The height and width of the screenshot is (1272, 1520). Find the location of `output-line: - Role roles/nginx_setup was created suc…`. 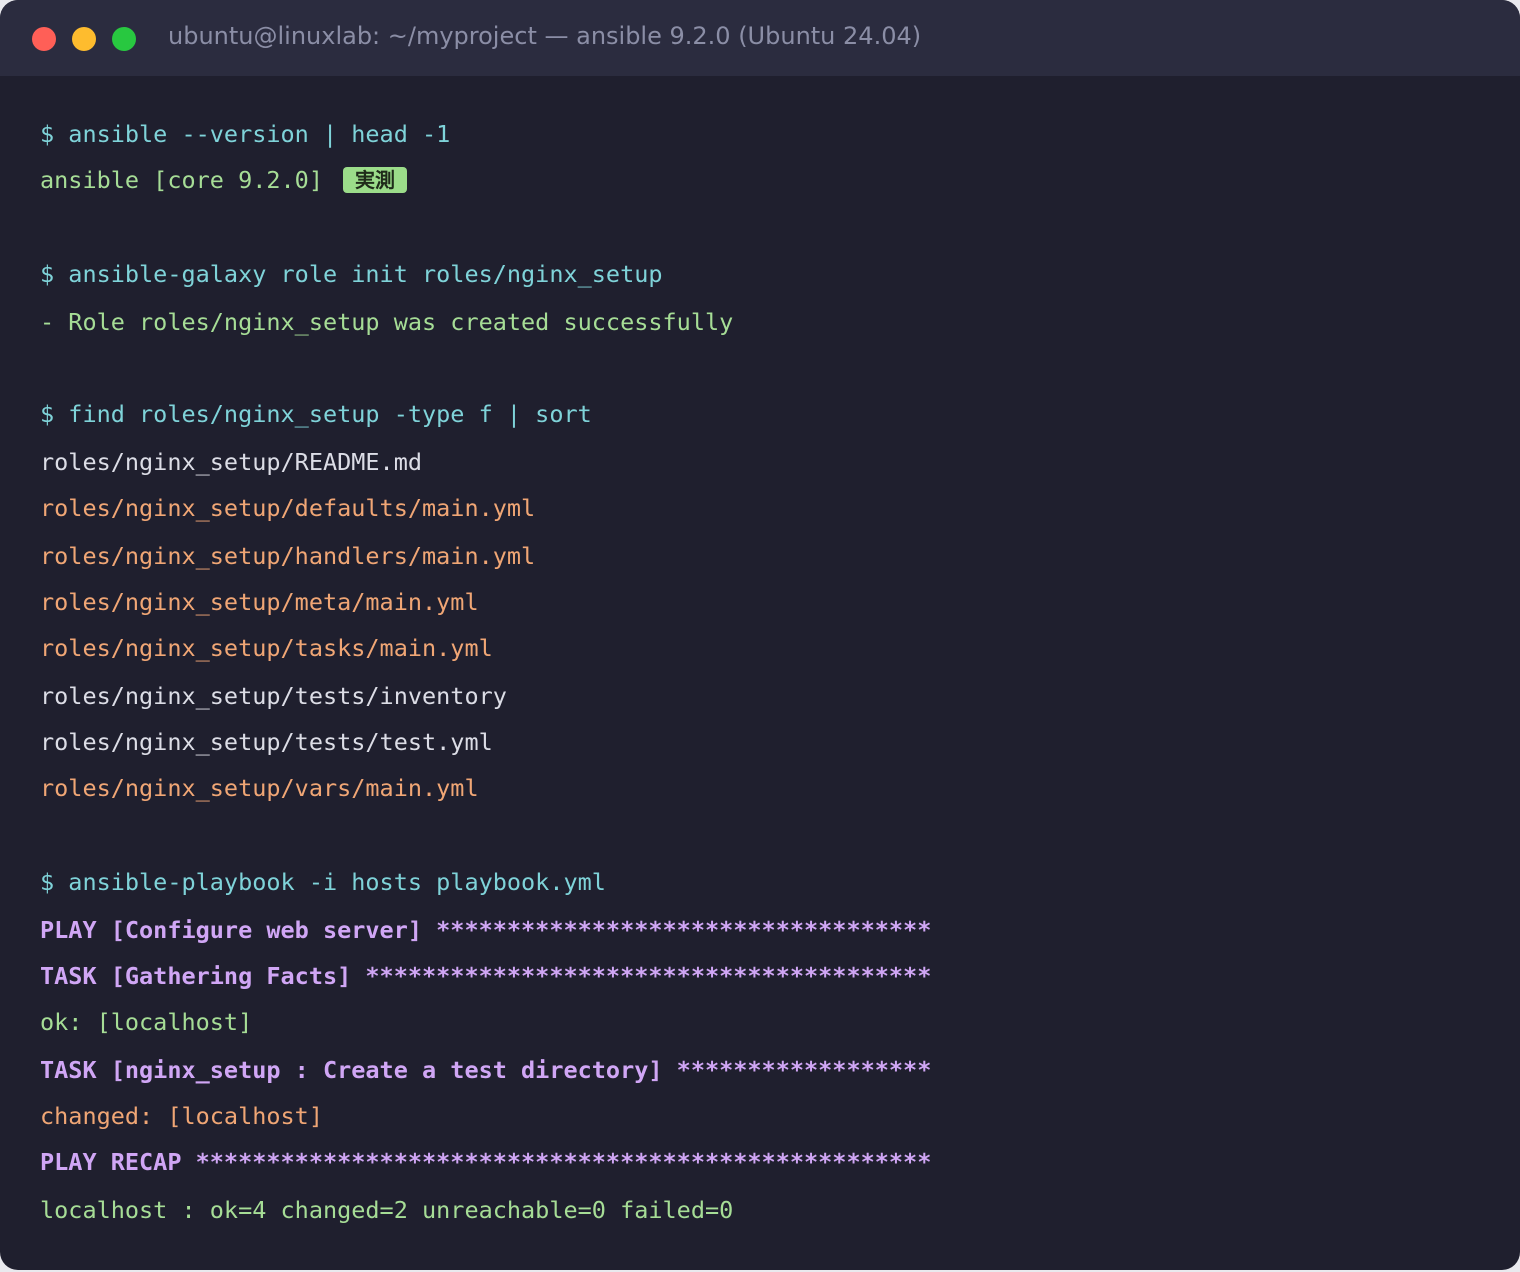

output-line: - Role roles/nginx_setup was created suc… is located at coordinates (387, 322).